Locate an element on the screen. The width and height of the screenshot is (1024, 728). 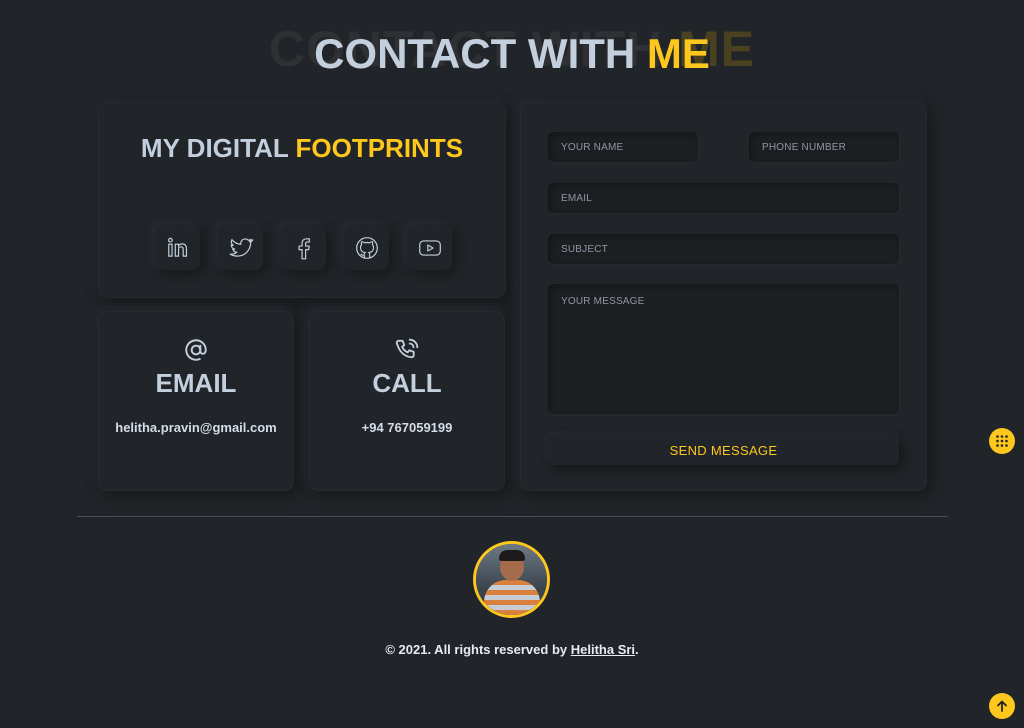
linkedin-link is located at coordinates (177, 247).